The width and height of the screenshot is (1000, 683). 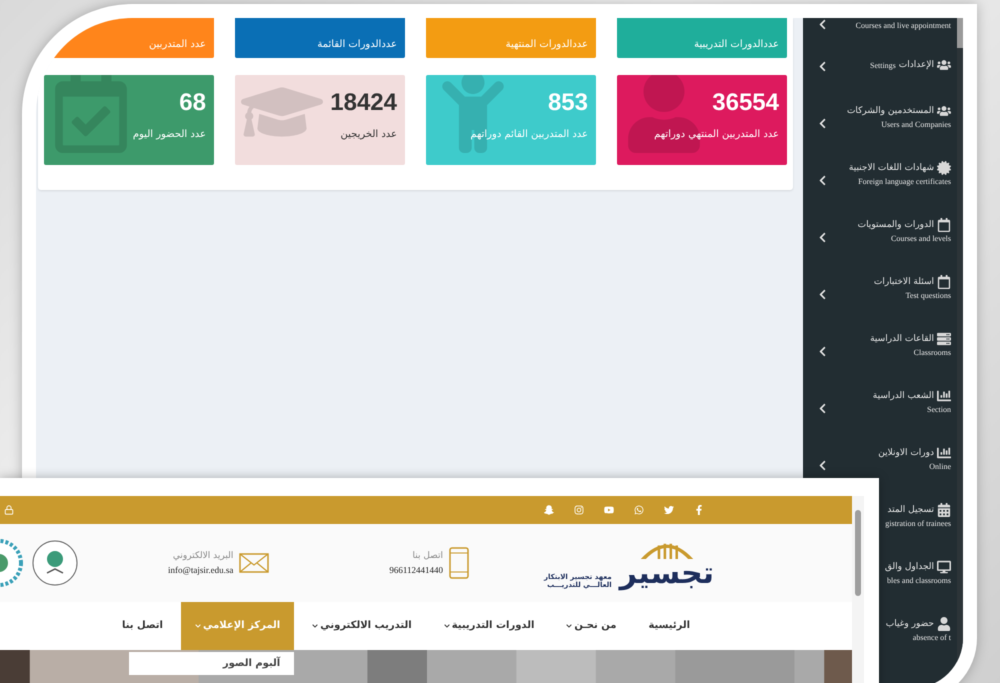 What do you see at coordinates (416, 569) in the screenshot?
I see `phone-number: 966112441440` at bounding box center [416, 569].